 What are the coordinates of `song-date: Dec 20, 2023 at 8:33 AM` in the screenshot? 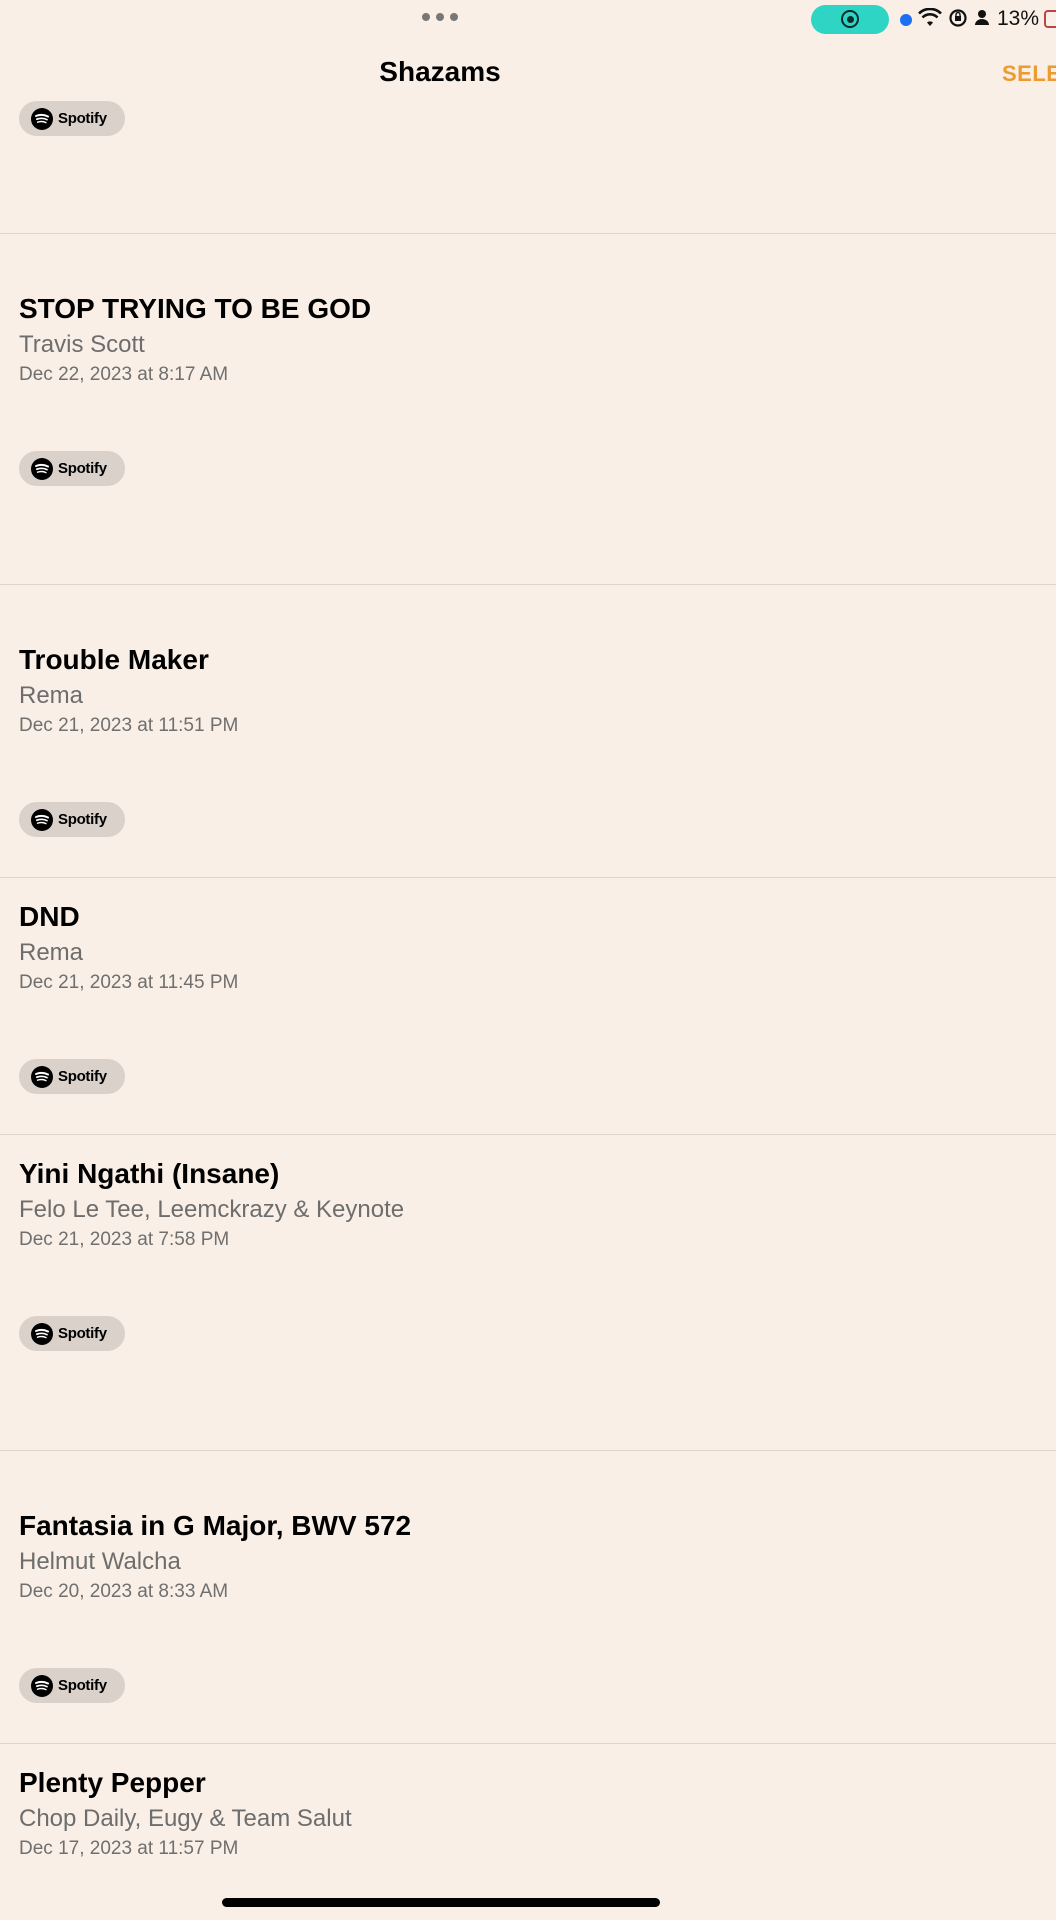 It's located at (124, 1591).